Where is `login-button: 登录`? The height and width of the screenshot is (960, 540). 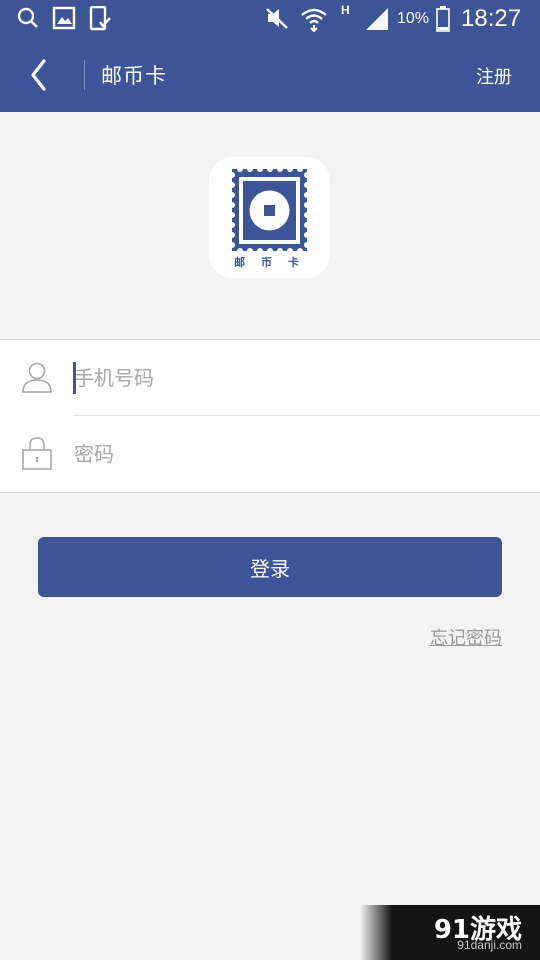 login-button: 登录 is located at coordinates (270, 567).